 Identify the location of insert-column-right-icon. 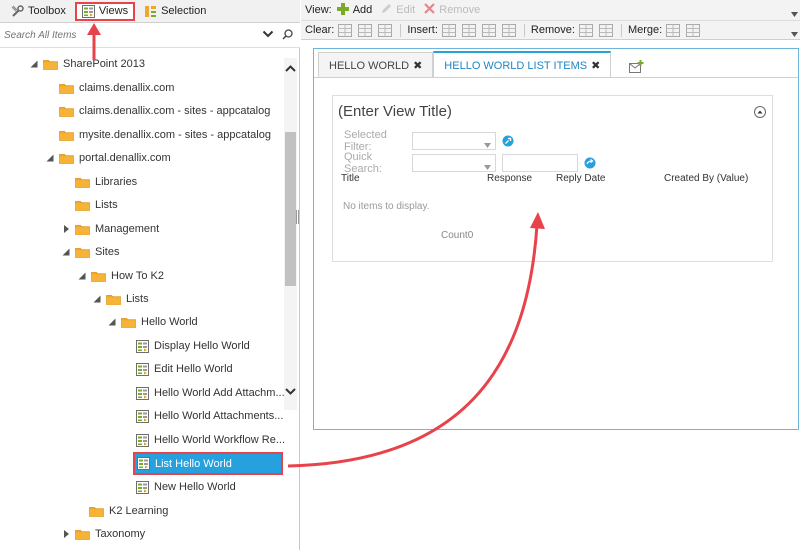
(509, 30).